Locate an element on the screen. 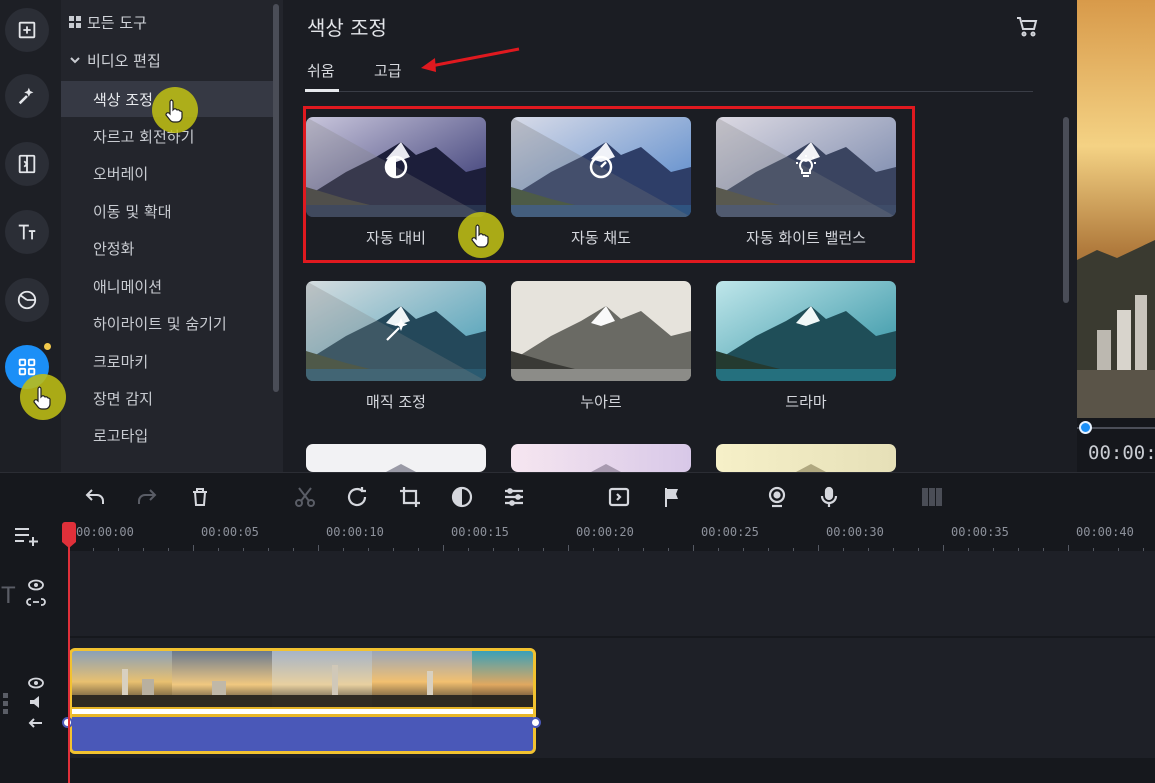 The width and height of the screenshot is (1155, 783). transition-icon is located at coordinates (619, 497).